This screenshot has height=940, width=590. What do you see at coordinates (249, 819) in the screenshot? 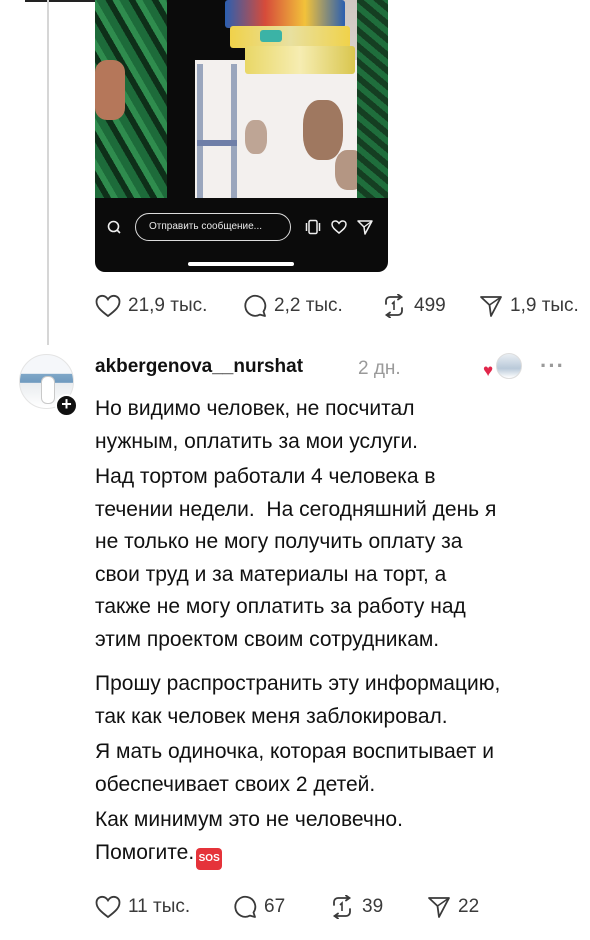
I see `comment-line: Как минимум это не человечно.` at bounding box center [249, 819].